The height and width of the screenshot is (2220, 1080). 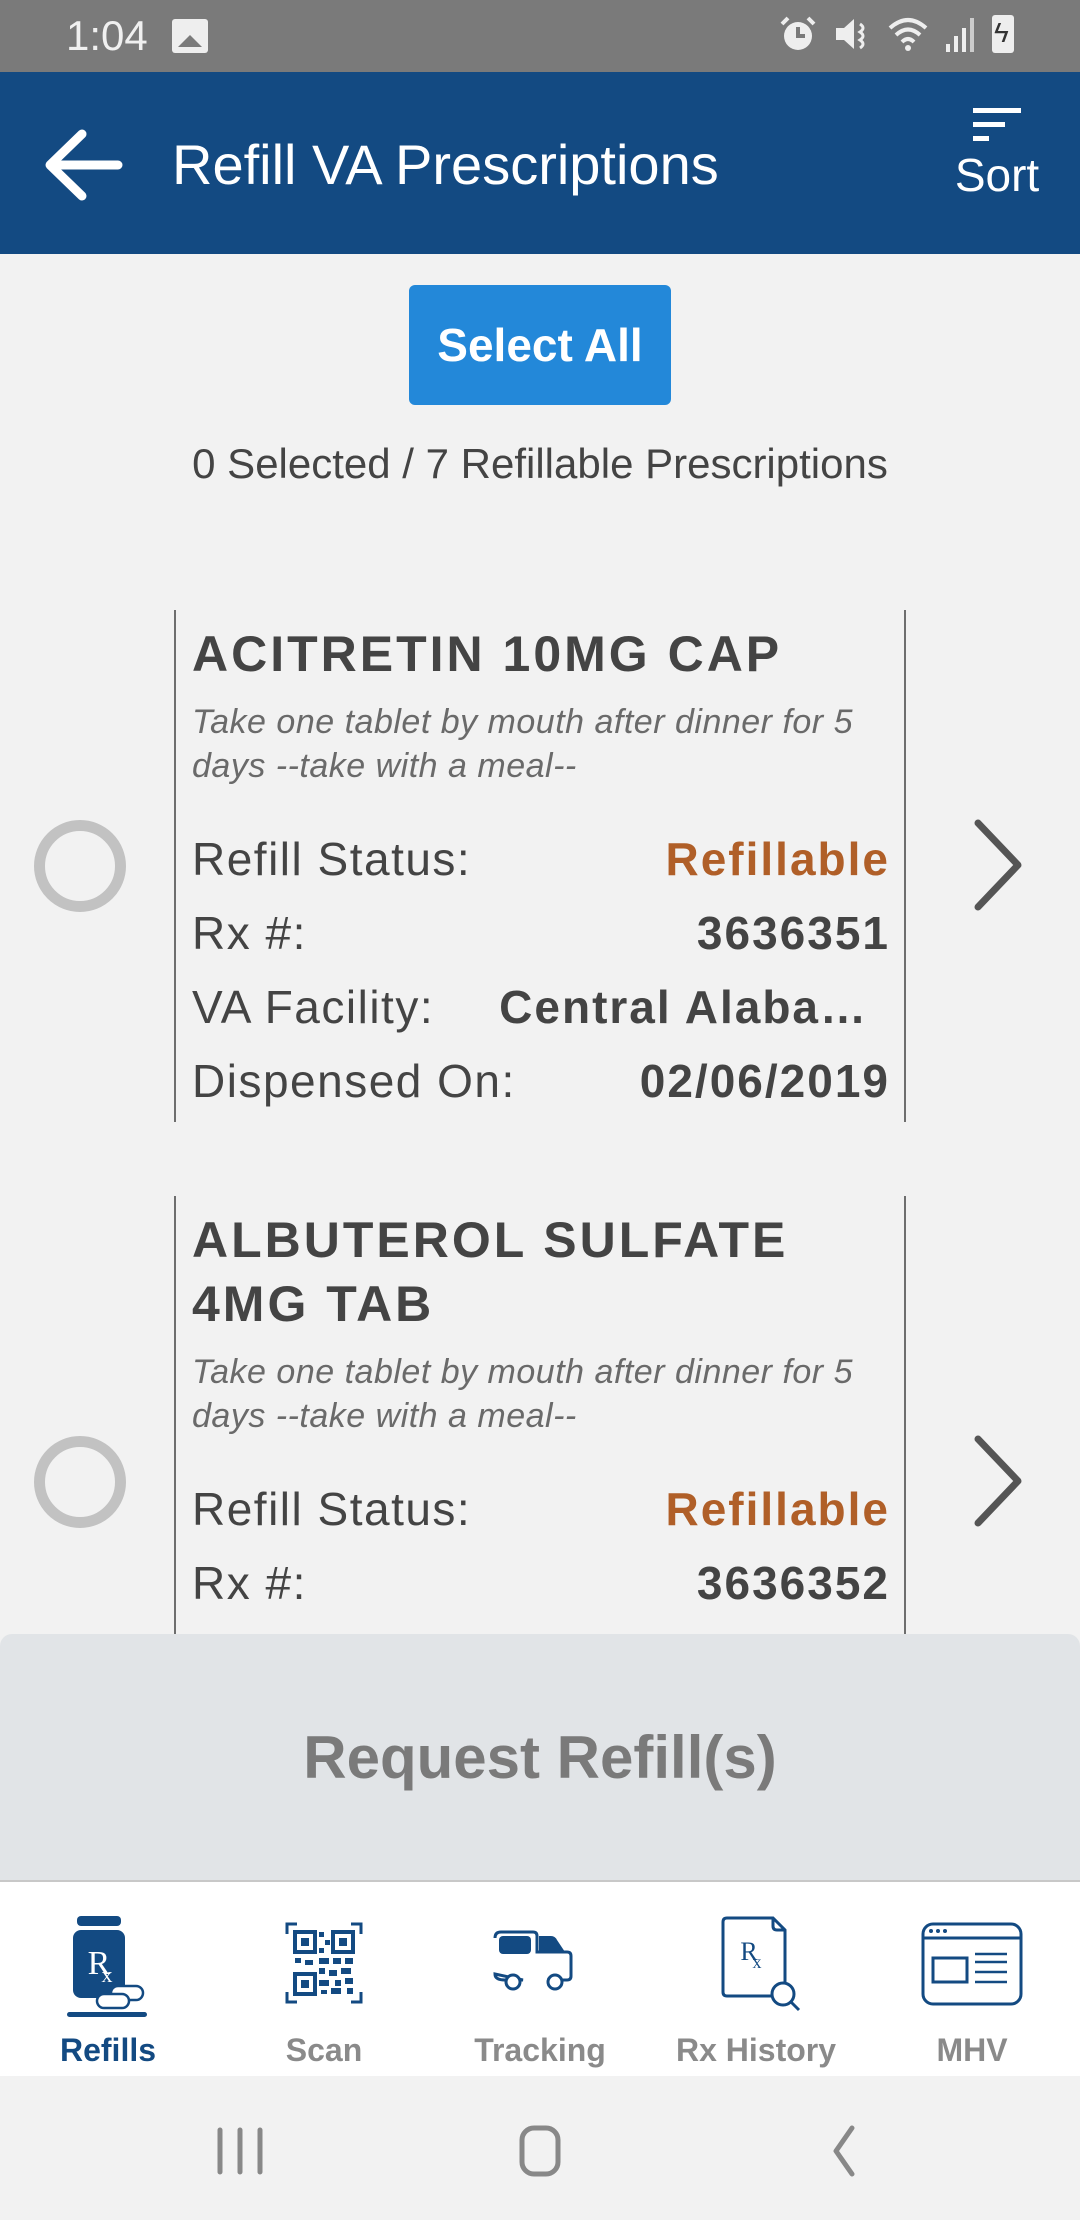 What do you see at coordinates (108, 2050) in the screenshot?
I see `tab-label: Refills` at bounding box center [108, 2050].